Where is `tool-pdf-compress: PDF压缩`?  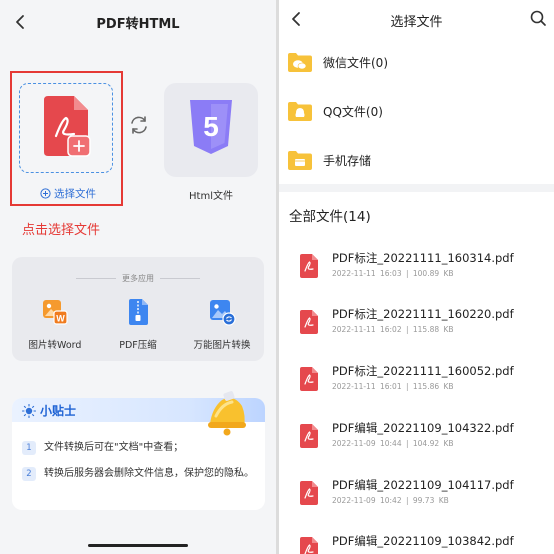
tool-pdf-compress: PDF压缩 is located at coordinates (138, 324).